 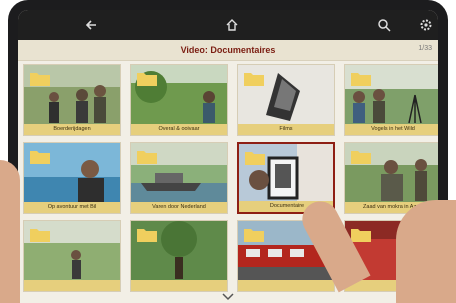 I want to click on tile-label: Boerderijdagen, so click(x=72, y=129).